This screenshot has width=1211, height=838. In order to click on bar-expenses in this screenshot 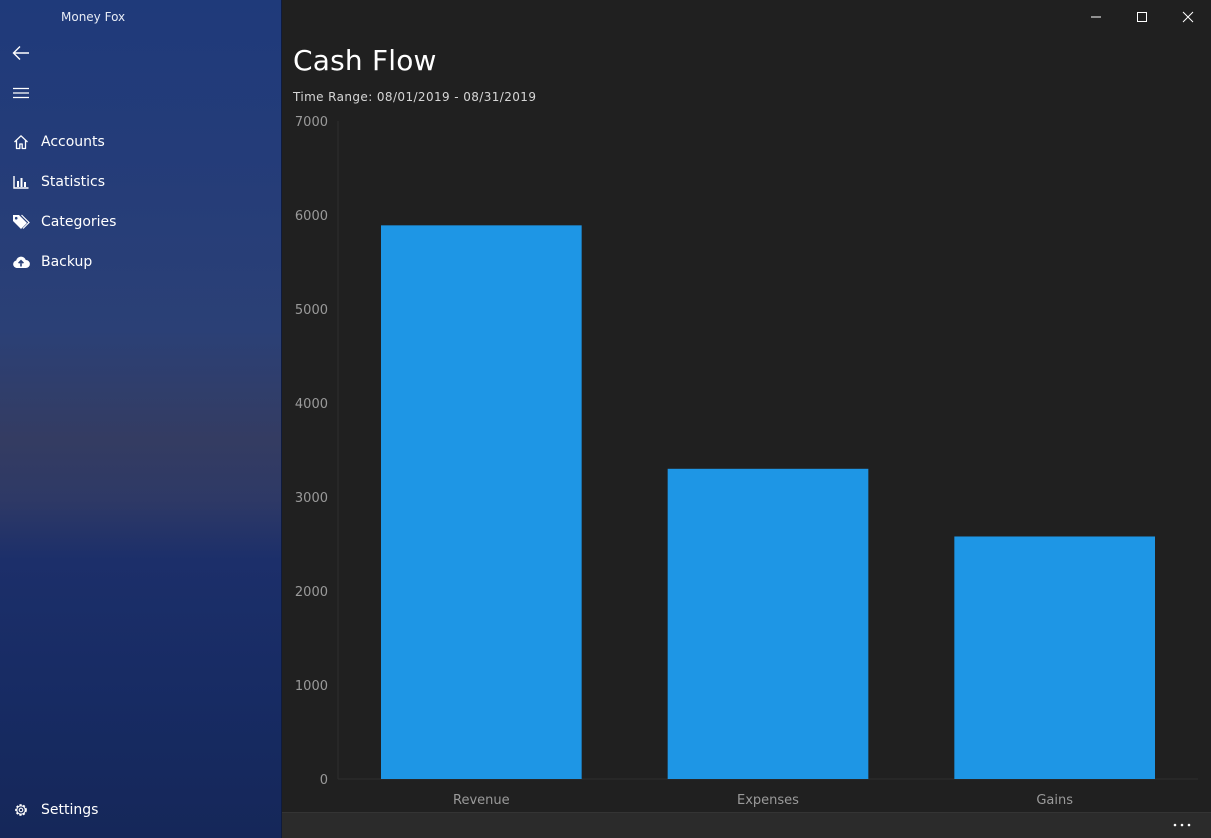, I will do `click(768, 623)`.